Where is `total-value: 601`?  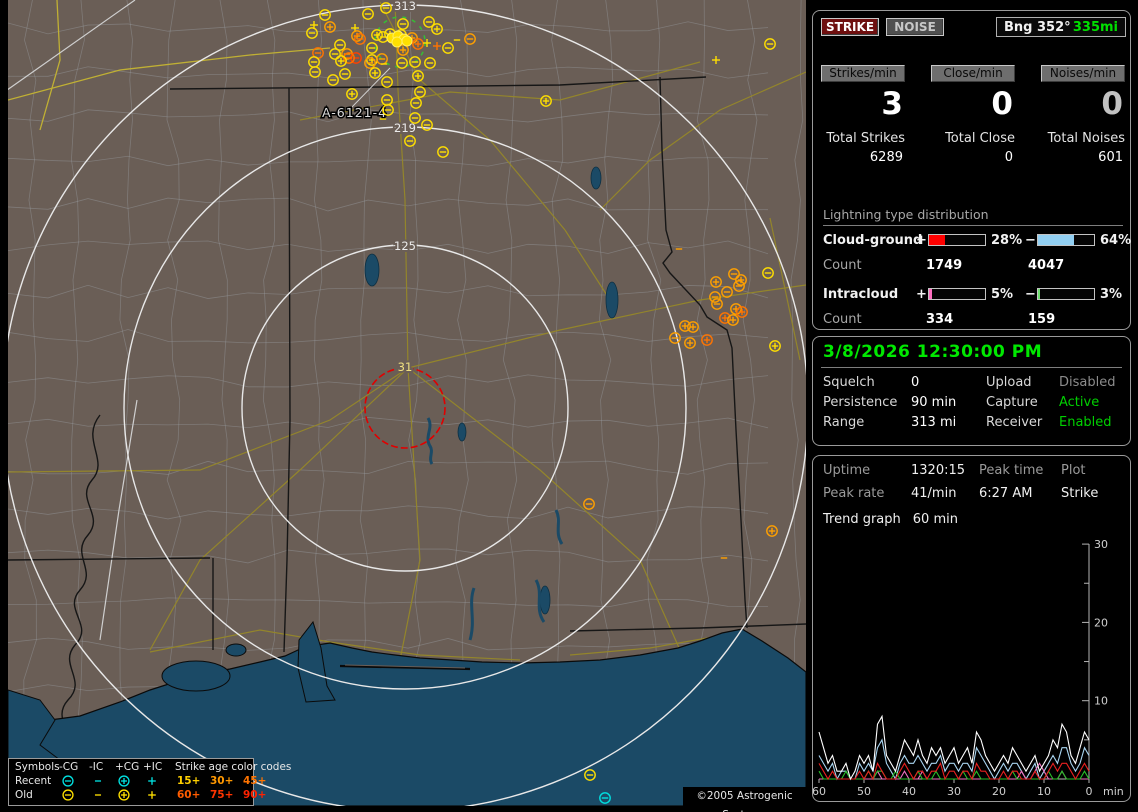 total-value: 601 is located at coordinates (1110, 157).